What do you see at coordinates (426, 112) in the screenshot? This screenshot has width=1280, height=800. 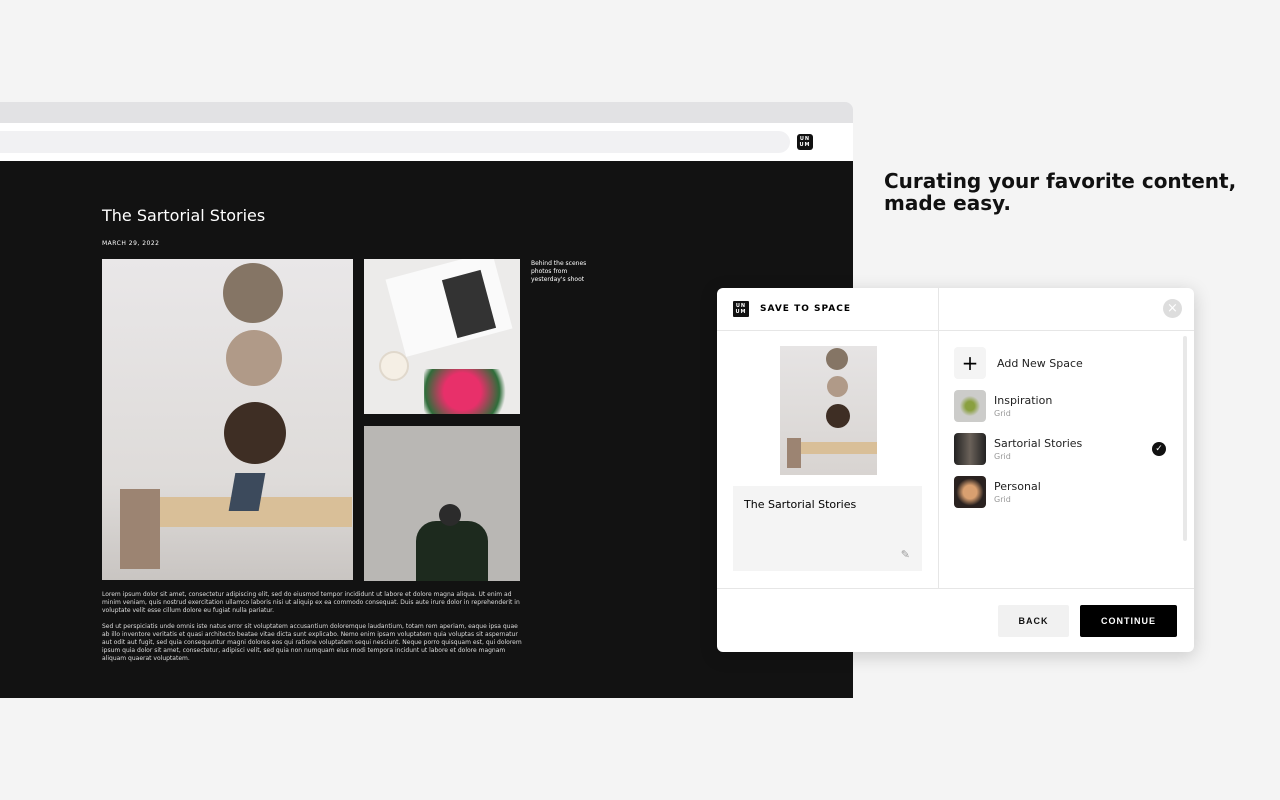 I see `tab-bar` at bounding box center [426, 112].